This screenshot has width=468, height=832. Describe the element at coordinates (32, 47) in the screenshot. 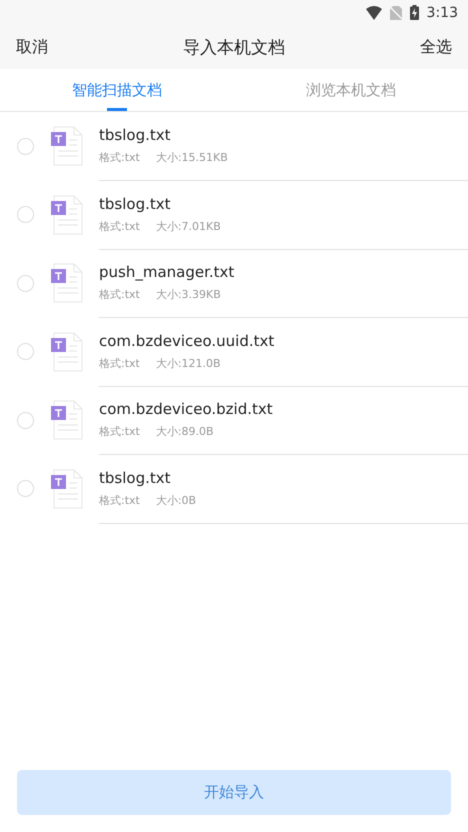

I see `cancel-button: 取消` at that location.